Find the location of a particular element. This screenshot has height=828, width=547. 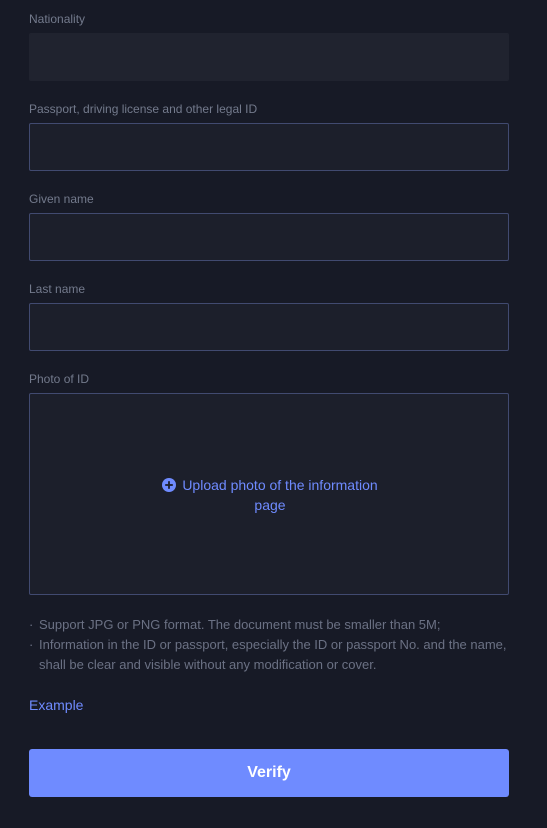

legal-id-input is located at coordinates (269, 147).